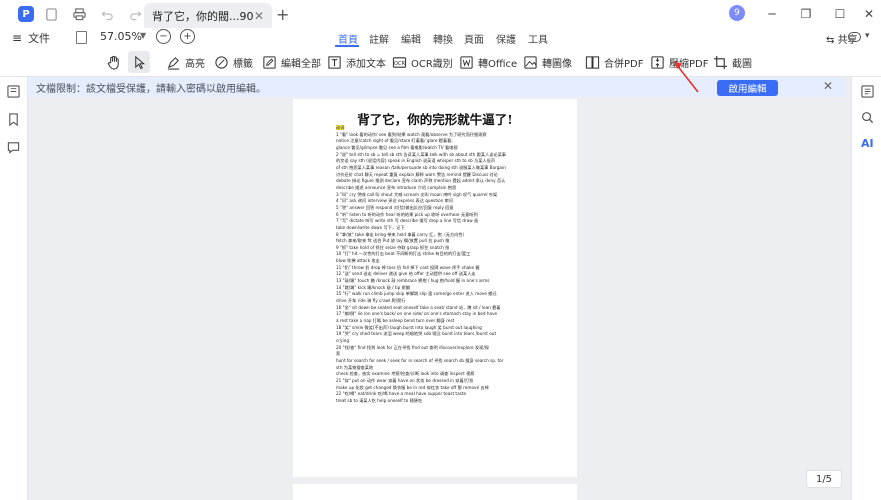 This screenshot has width=881, height=500. I want to click on zoom-level: 57.05%, so click(121, 36).